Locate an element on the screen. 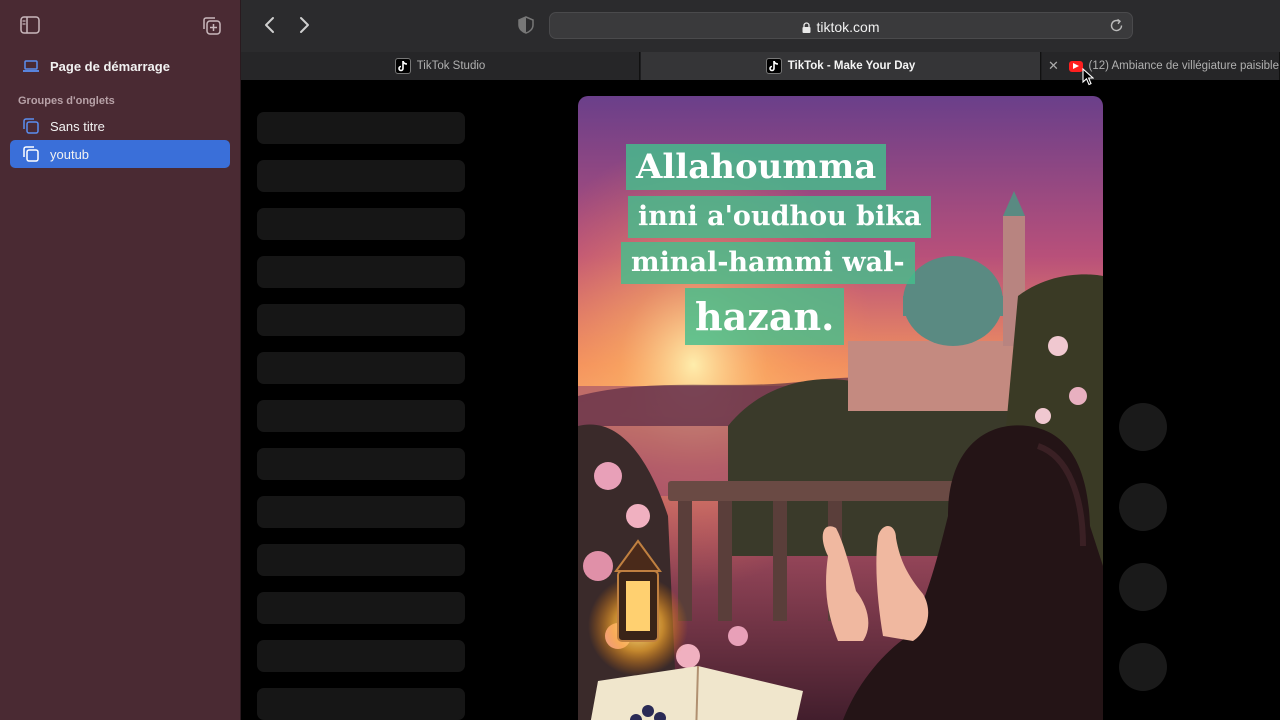 This screenshot has height=720, width=1280. browser-toolbar: tiktok.com is located at coordinates (760, 26).